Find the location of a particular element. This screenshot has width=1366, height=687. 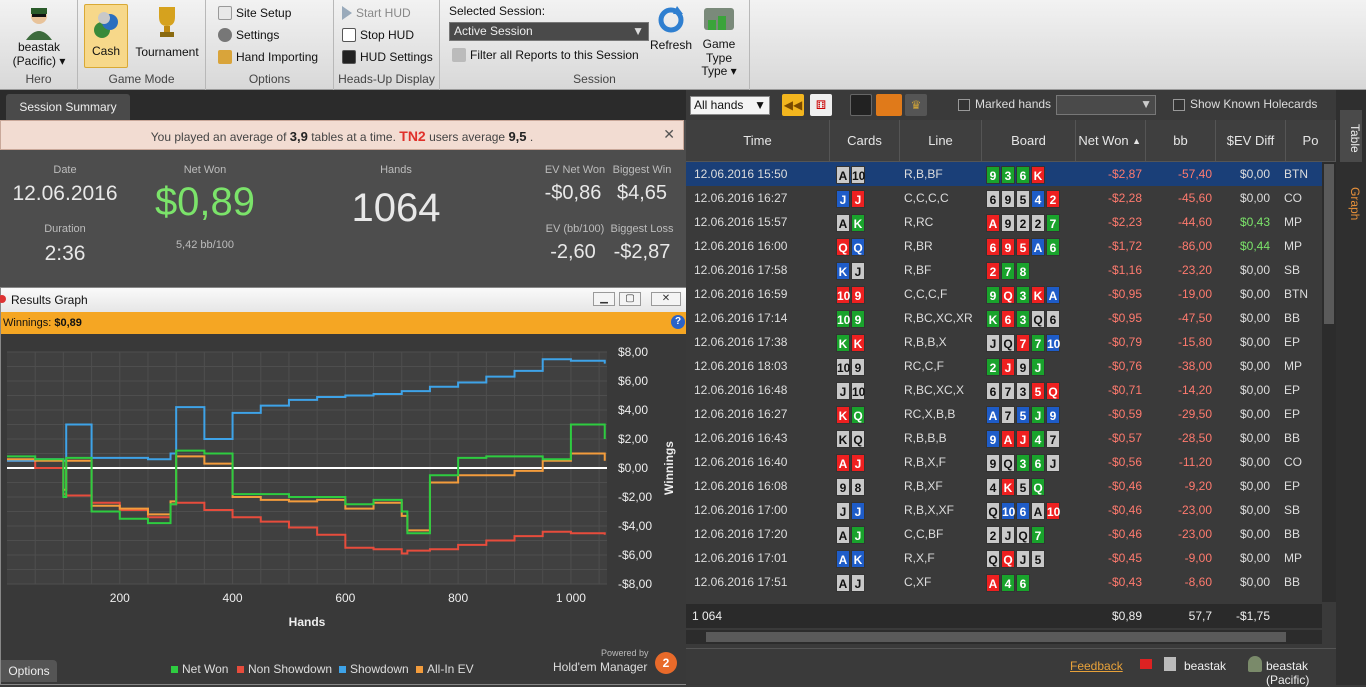

hole-card: 10 is located at coordinates (843, 366).